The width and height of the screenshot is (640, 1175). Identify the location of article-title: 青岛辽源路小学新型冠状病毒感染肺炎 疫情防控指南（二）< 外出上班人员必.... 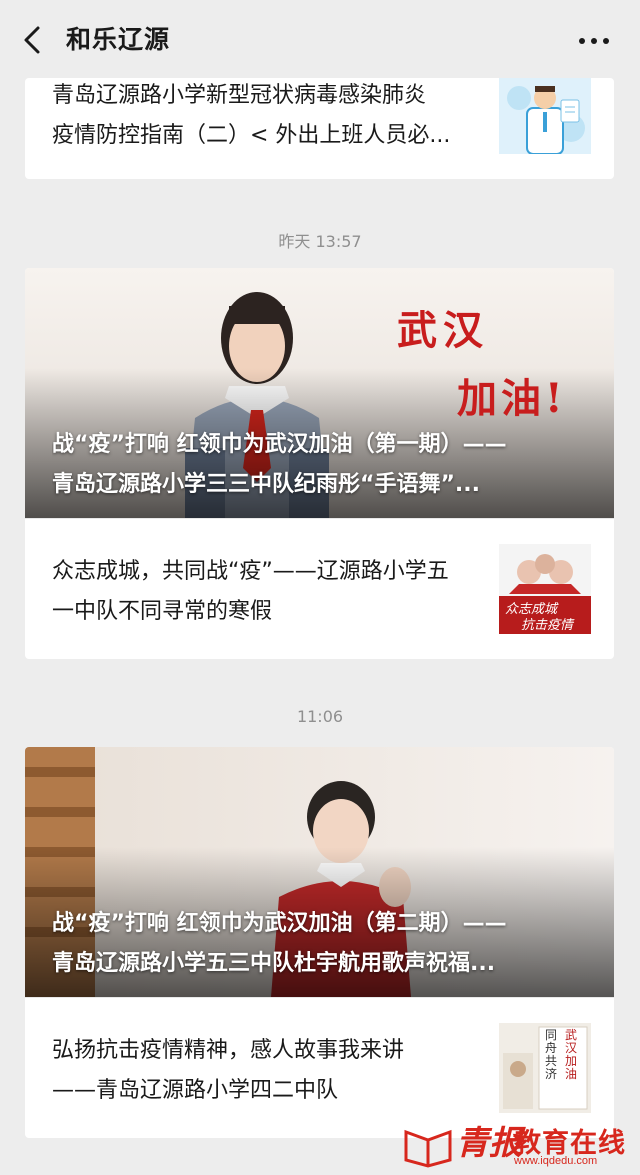
(272, 117).